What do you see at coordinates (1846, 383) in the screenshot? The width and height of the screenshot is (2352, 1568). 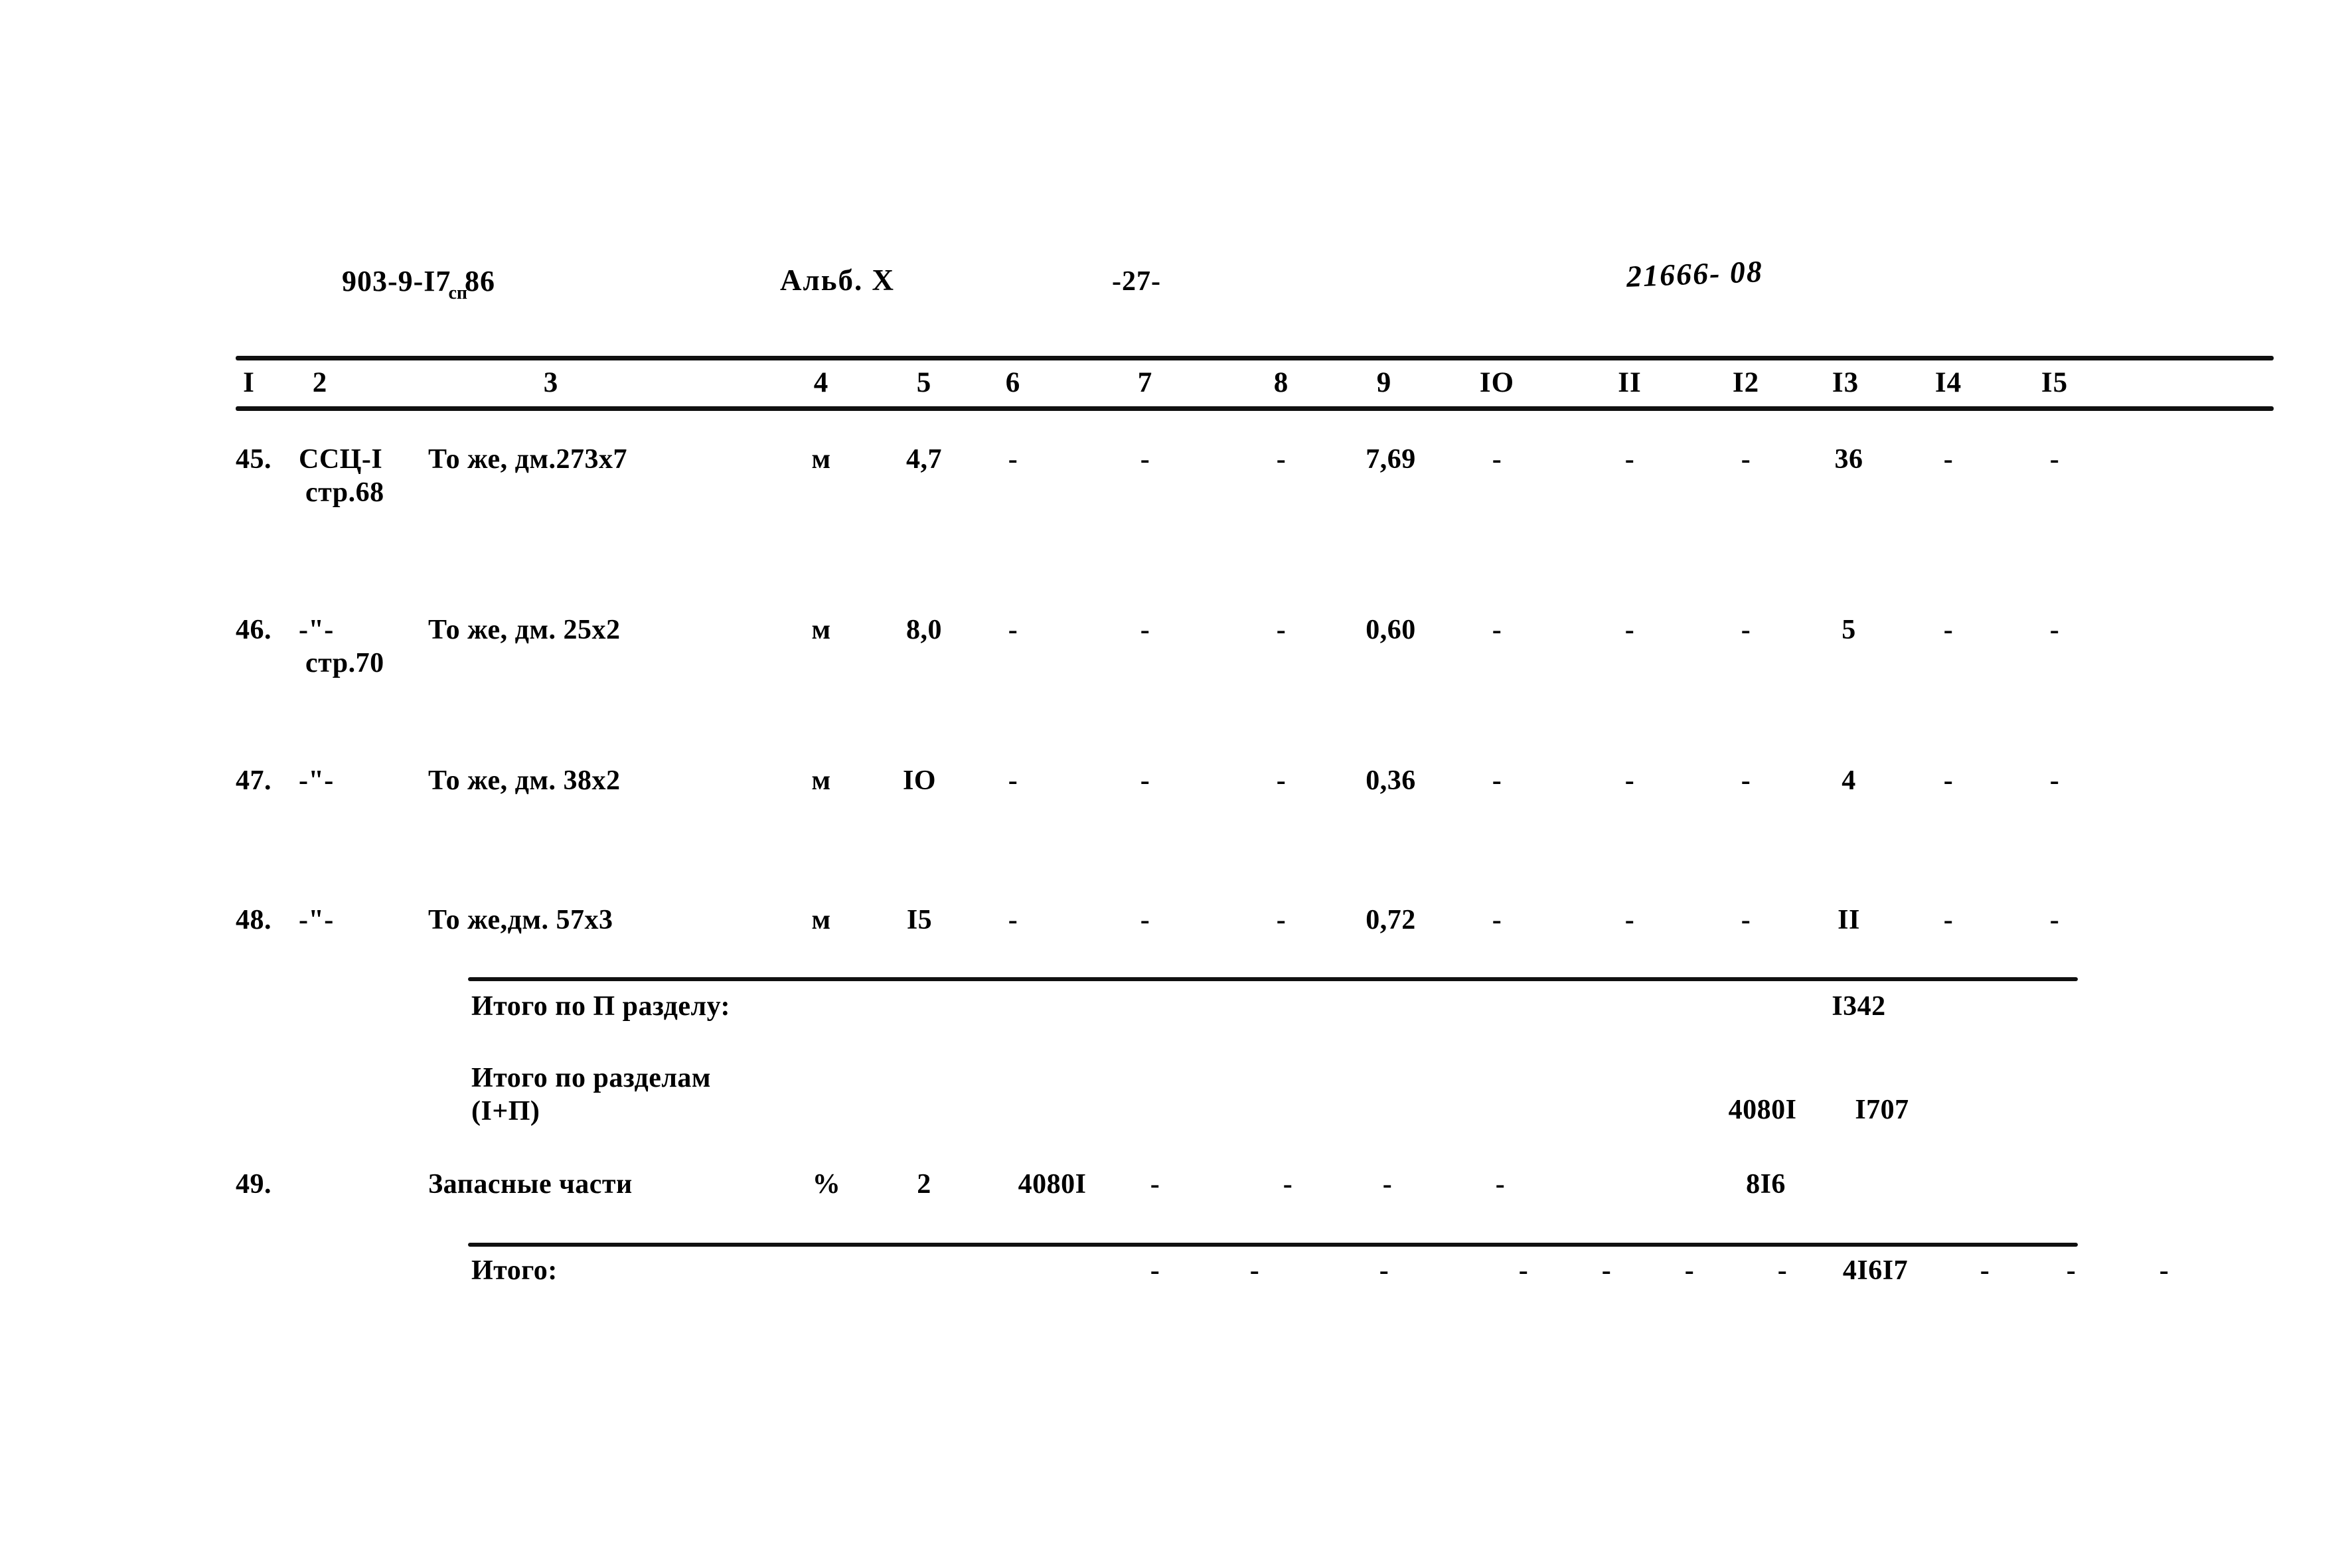 I see `column-number-13: I3` at bounding box center [1846, 383].